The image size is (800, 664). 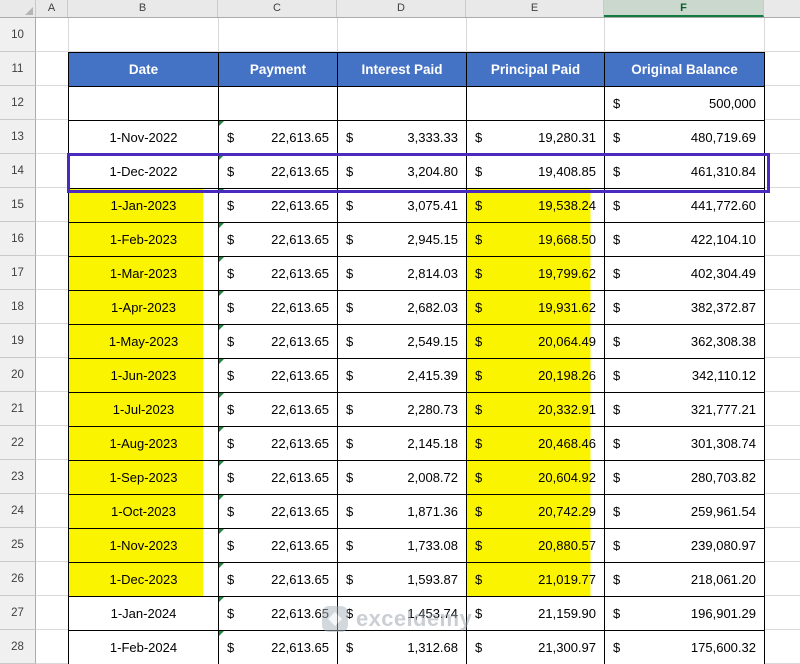 What do you see at coordinates (144, 274) in the screenshot?
I see `cell-date: 1-Mar-2023` at bounding box center [144, 274].